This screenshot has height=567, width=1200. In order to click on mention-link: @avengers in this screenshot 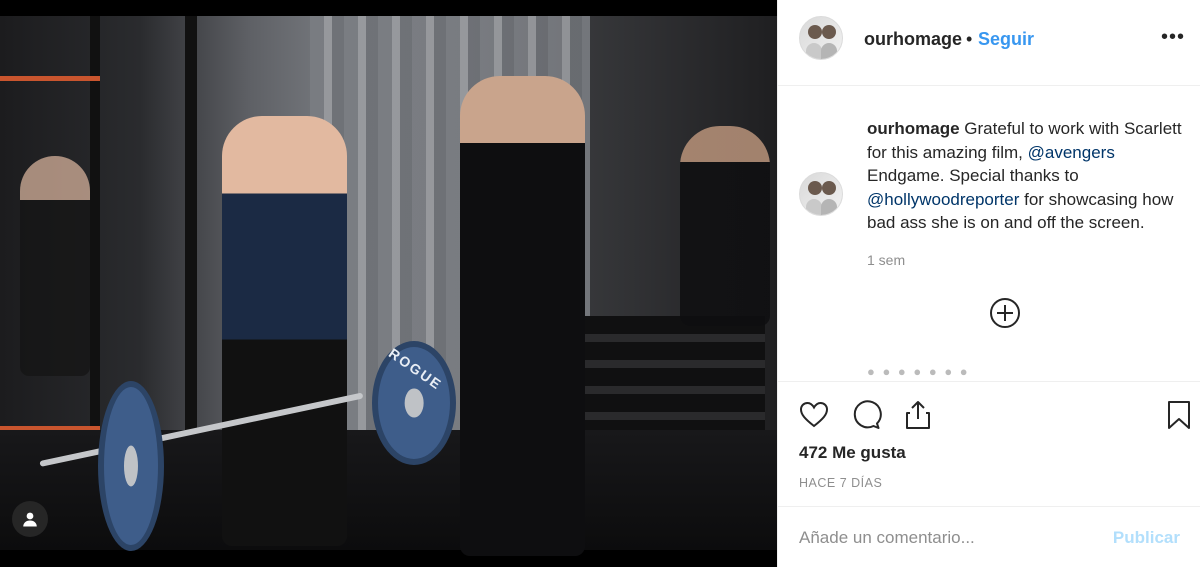, I will do `click(1071, 152)`.